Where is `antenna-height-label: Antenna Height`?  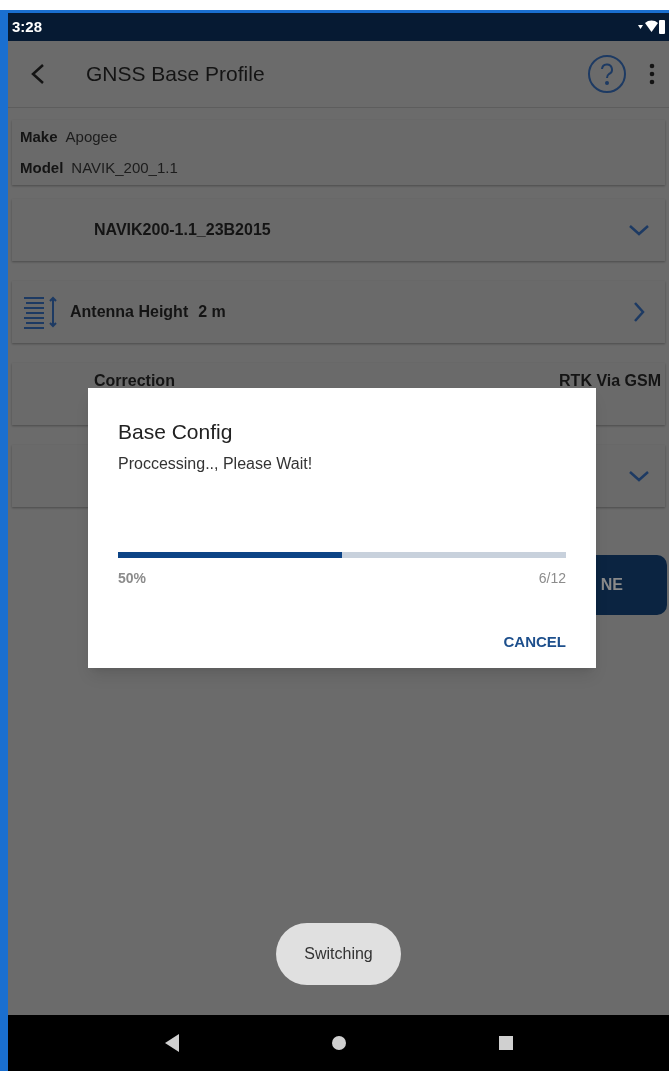
antenna-height-label: Antenna Height is located at coordinates (129, 312).